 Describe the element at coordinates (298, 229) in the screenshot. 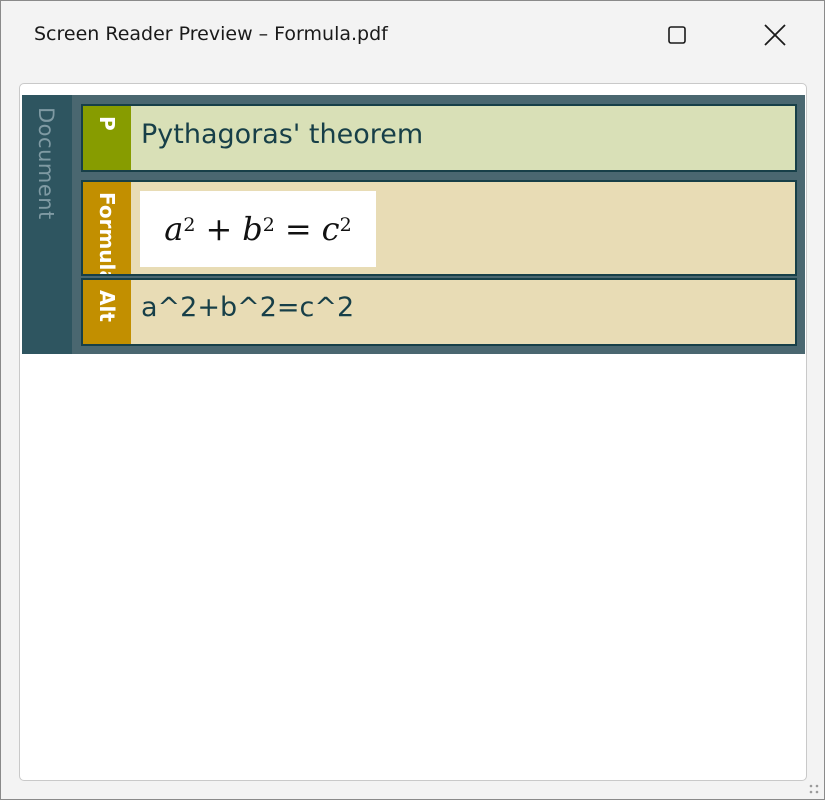

I see `formula-equals: =` at that location.